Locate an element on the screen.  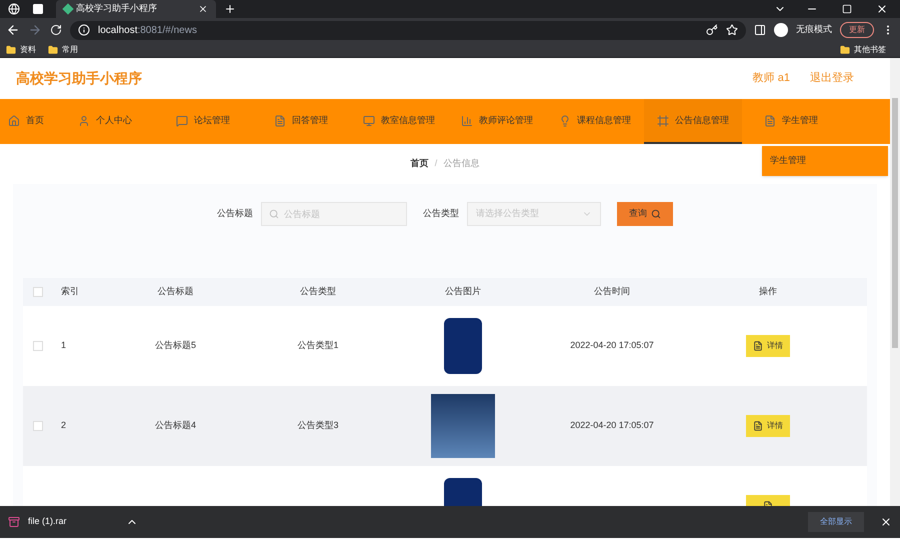
nav-item: 公告信息管理 is located at coordinates (693, 121).